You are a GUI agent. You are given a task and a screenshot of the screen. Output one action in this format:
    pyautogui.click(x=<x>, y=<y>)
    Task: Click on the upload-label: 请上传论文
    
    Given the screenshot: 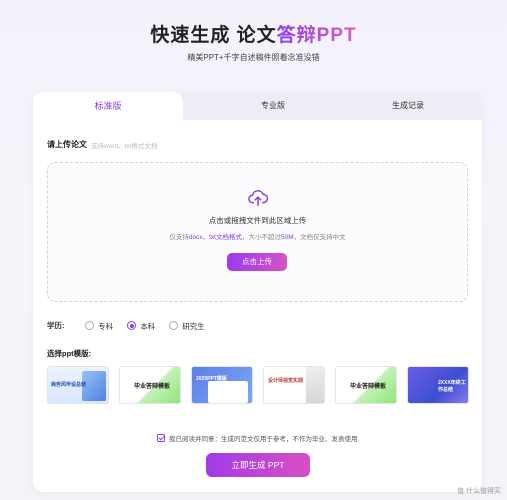 What is the action you would take?
    pyautogui.click(x=67, y=144)
    